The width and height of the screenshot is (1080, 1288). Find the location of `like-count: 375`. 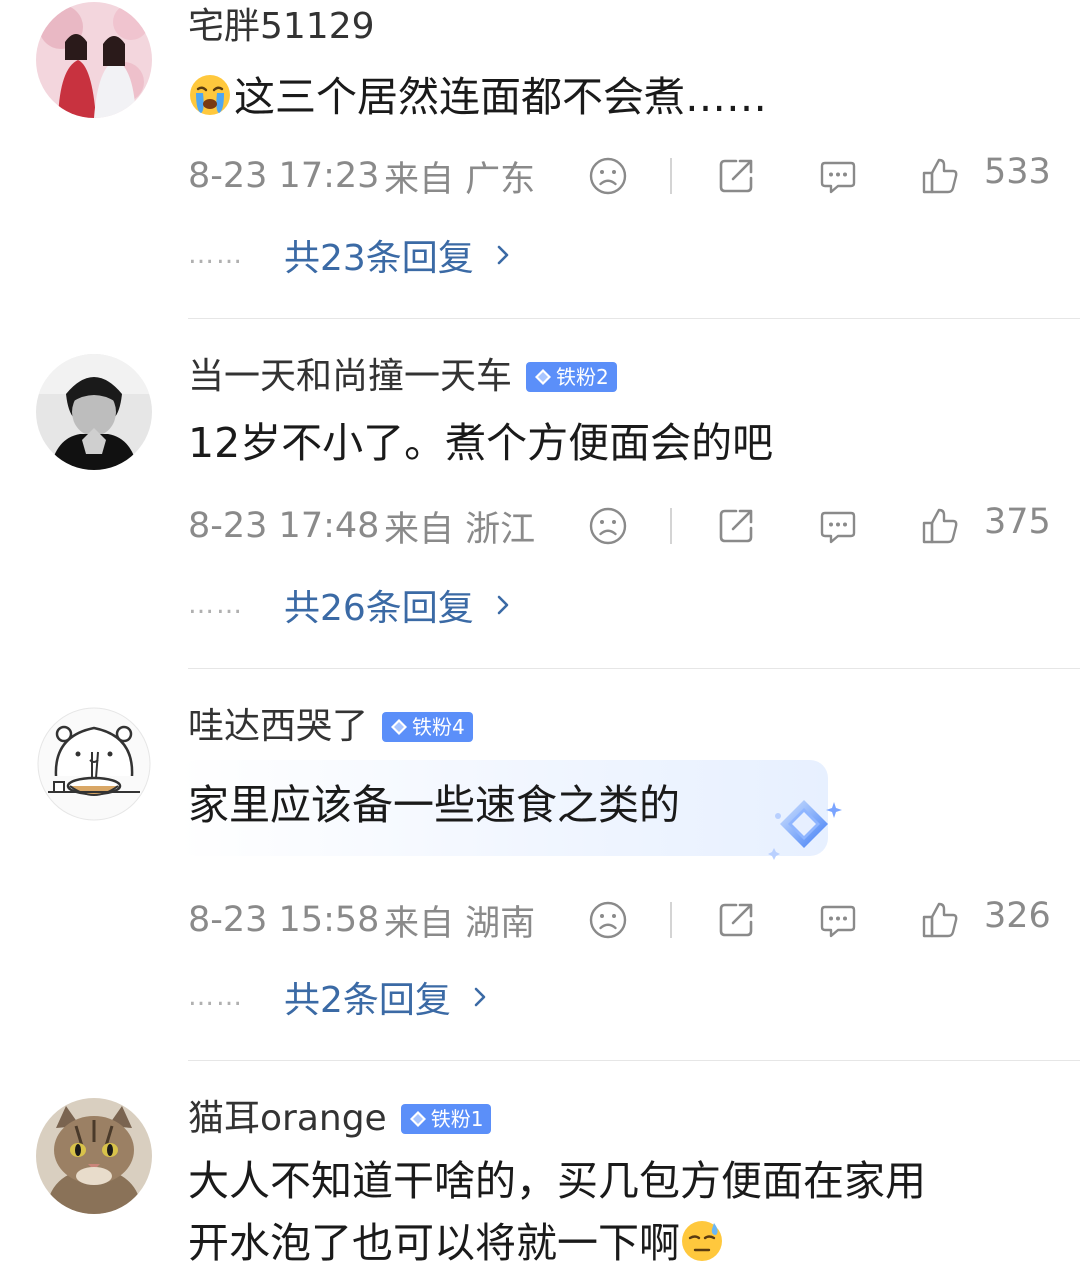

like-count: 375 is located at coordinates (1017, 522).